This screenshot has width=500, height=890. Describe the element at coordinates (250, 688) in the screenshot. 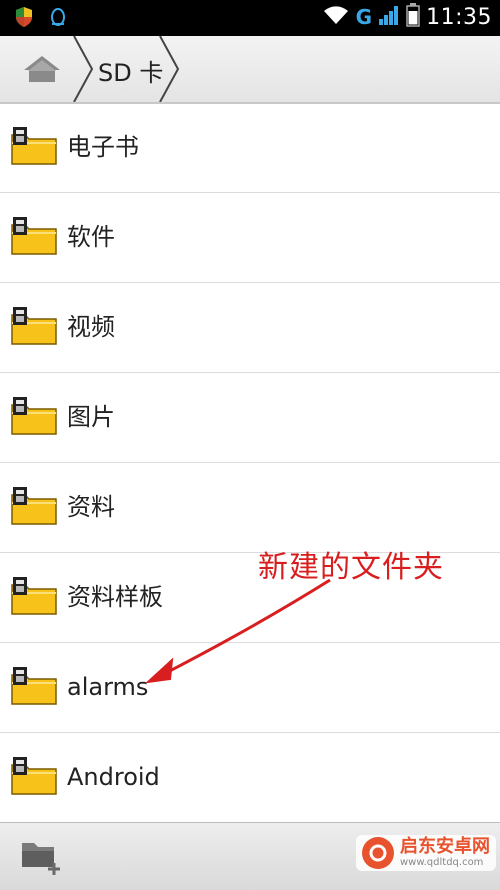

I see `list-item: alarms` at that location.